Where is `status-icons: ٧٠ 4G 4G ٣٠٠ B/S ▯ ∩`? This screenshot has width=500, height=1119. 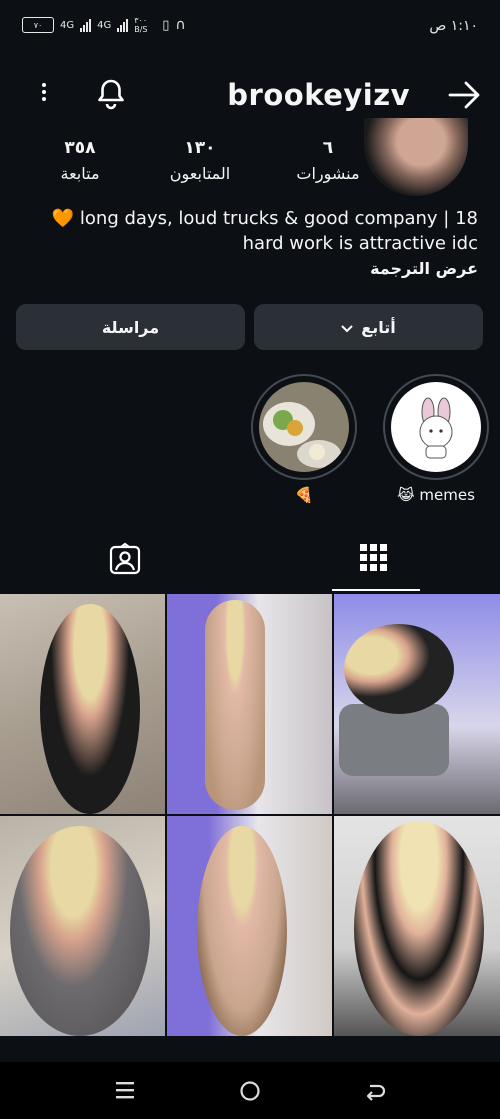
status-icons: ٧٠ 4G 4G ٣٠٠ B/S ▯ ∩ is located at coordinates (104, 25).